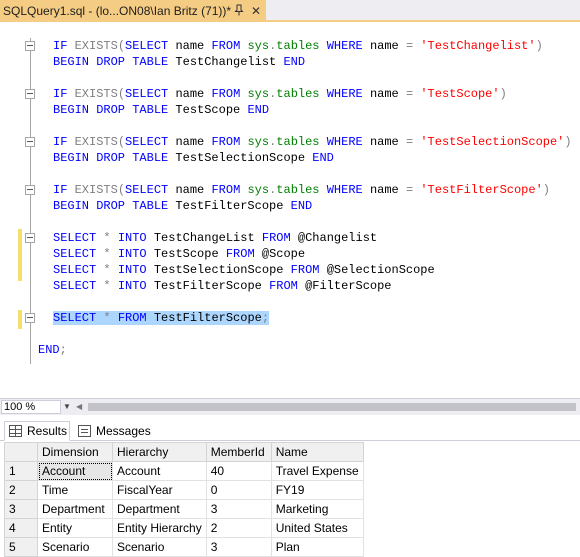 The height and width of the screenshot is (557, 580). I want to click on code-token: name, so click(193, 190).